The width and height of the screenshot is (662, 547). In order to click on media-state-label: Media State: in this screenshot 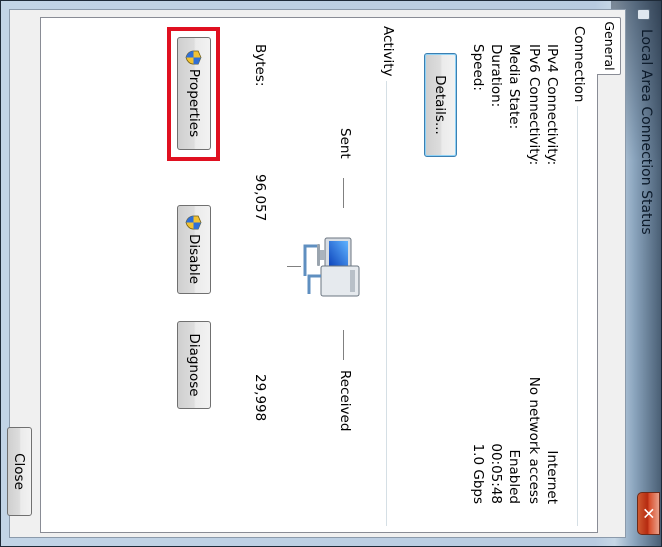, I will do `click(514, 87)`.